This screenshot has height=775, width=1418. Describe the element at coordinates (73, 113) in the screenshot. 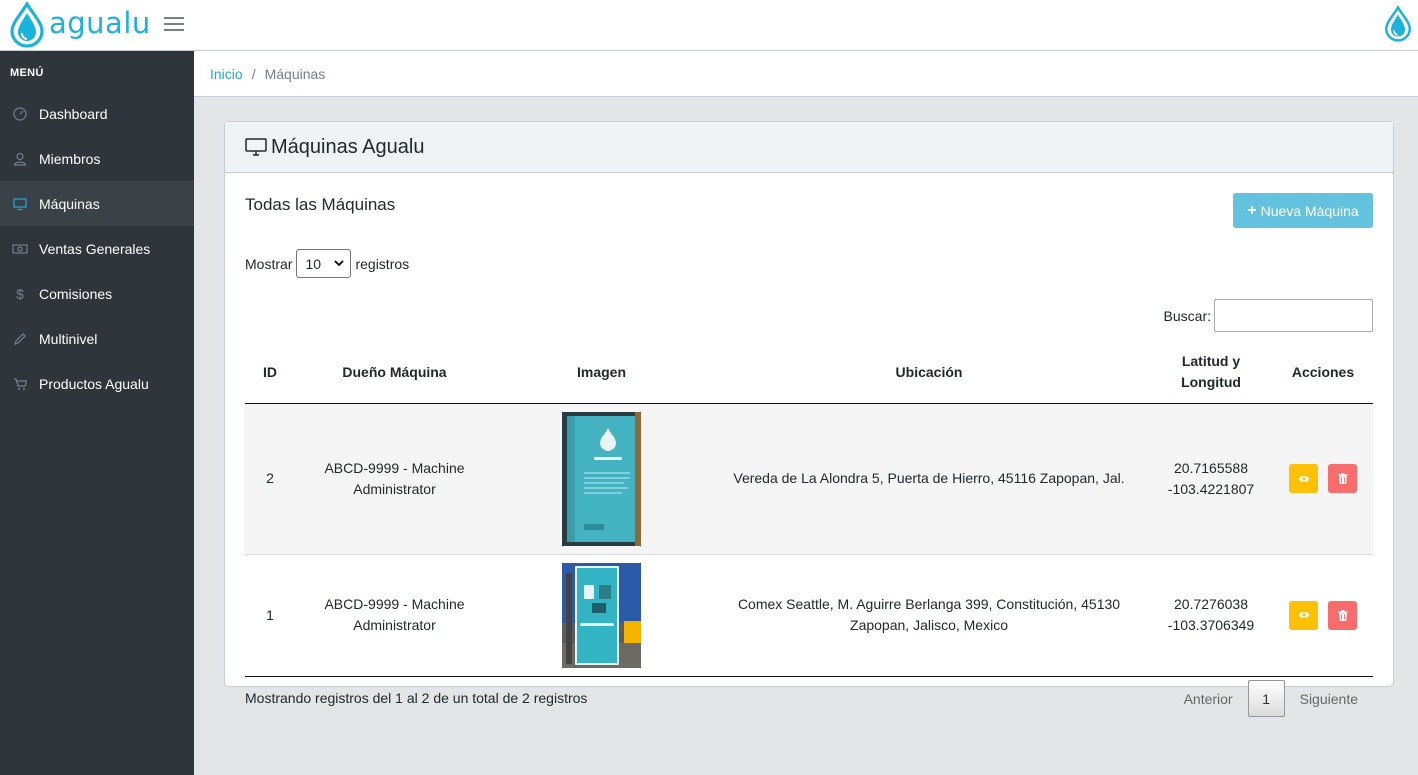

I see `sidebar-item-label: Dashboard` at that location.